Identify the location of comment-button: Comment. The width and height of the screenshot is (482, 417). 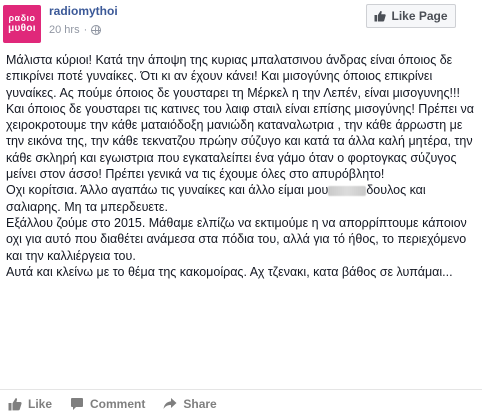
(107, 404).